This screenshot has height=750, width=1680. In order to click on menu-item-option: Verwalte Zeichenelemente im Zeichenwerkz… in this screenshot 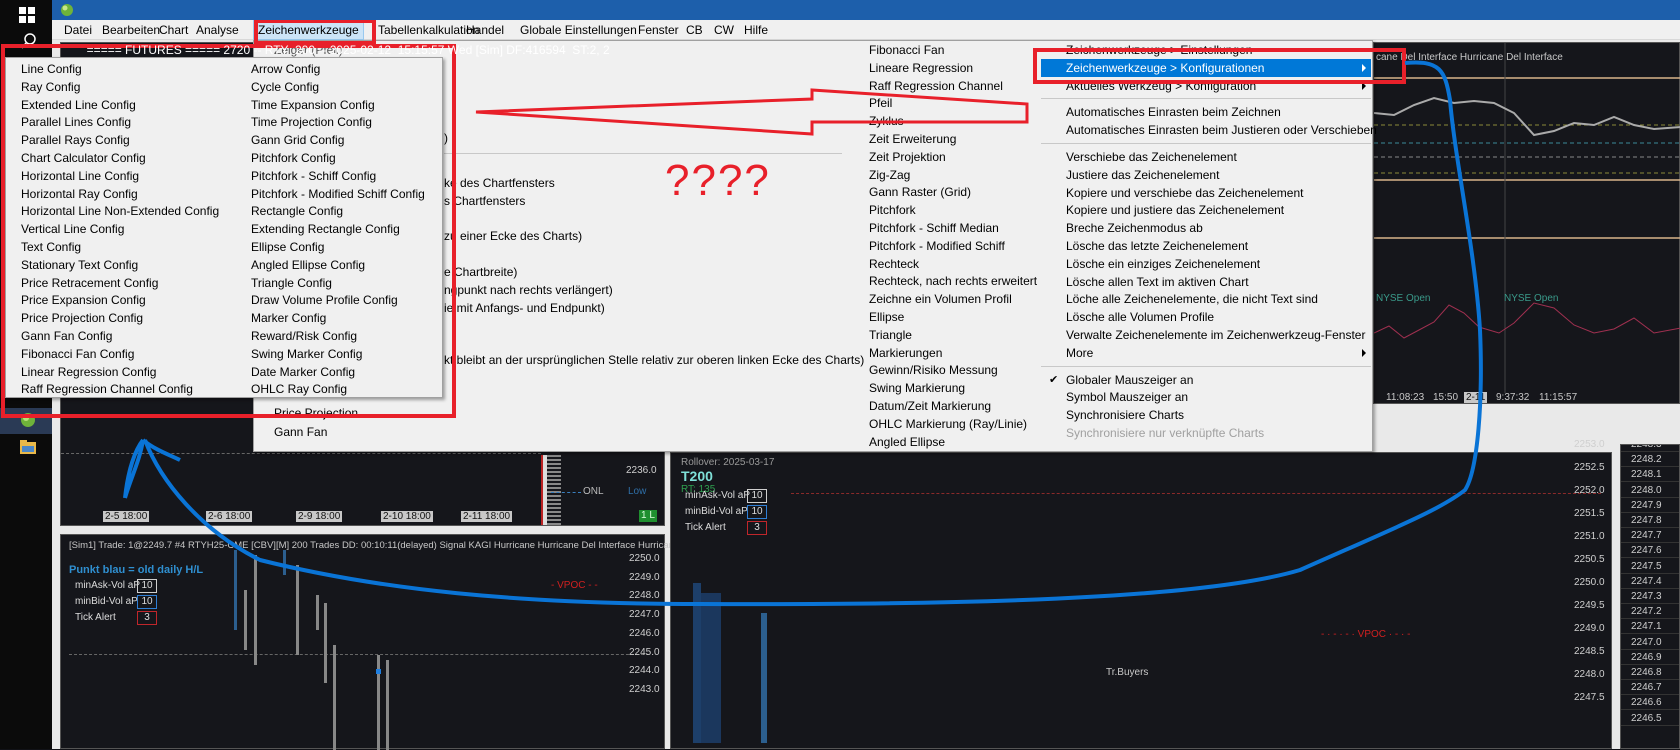, I will do `click(1206, 335)`.